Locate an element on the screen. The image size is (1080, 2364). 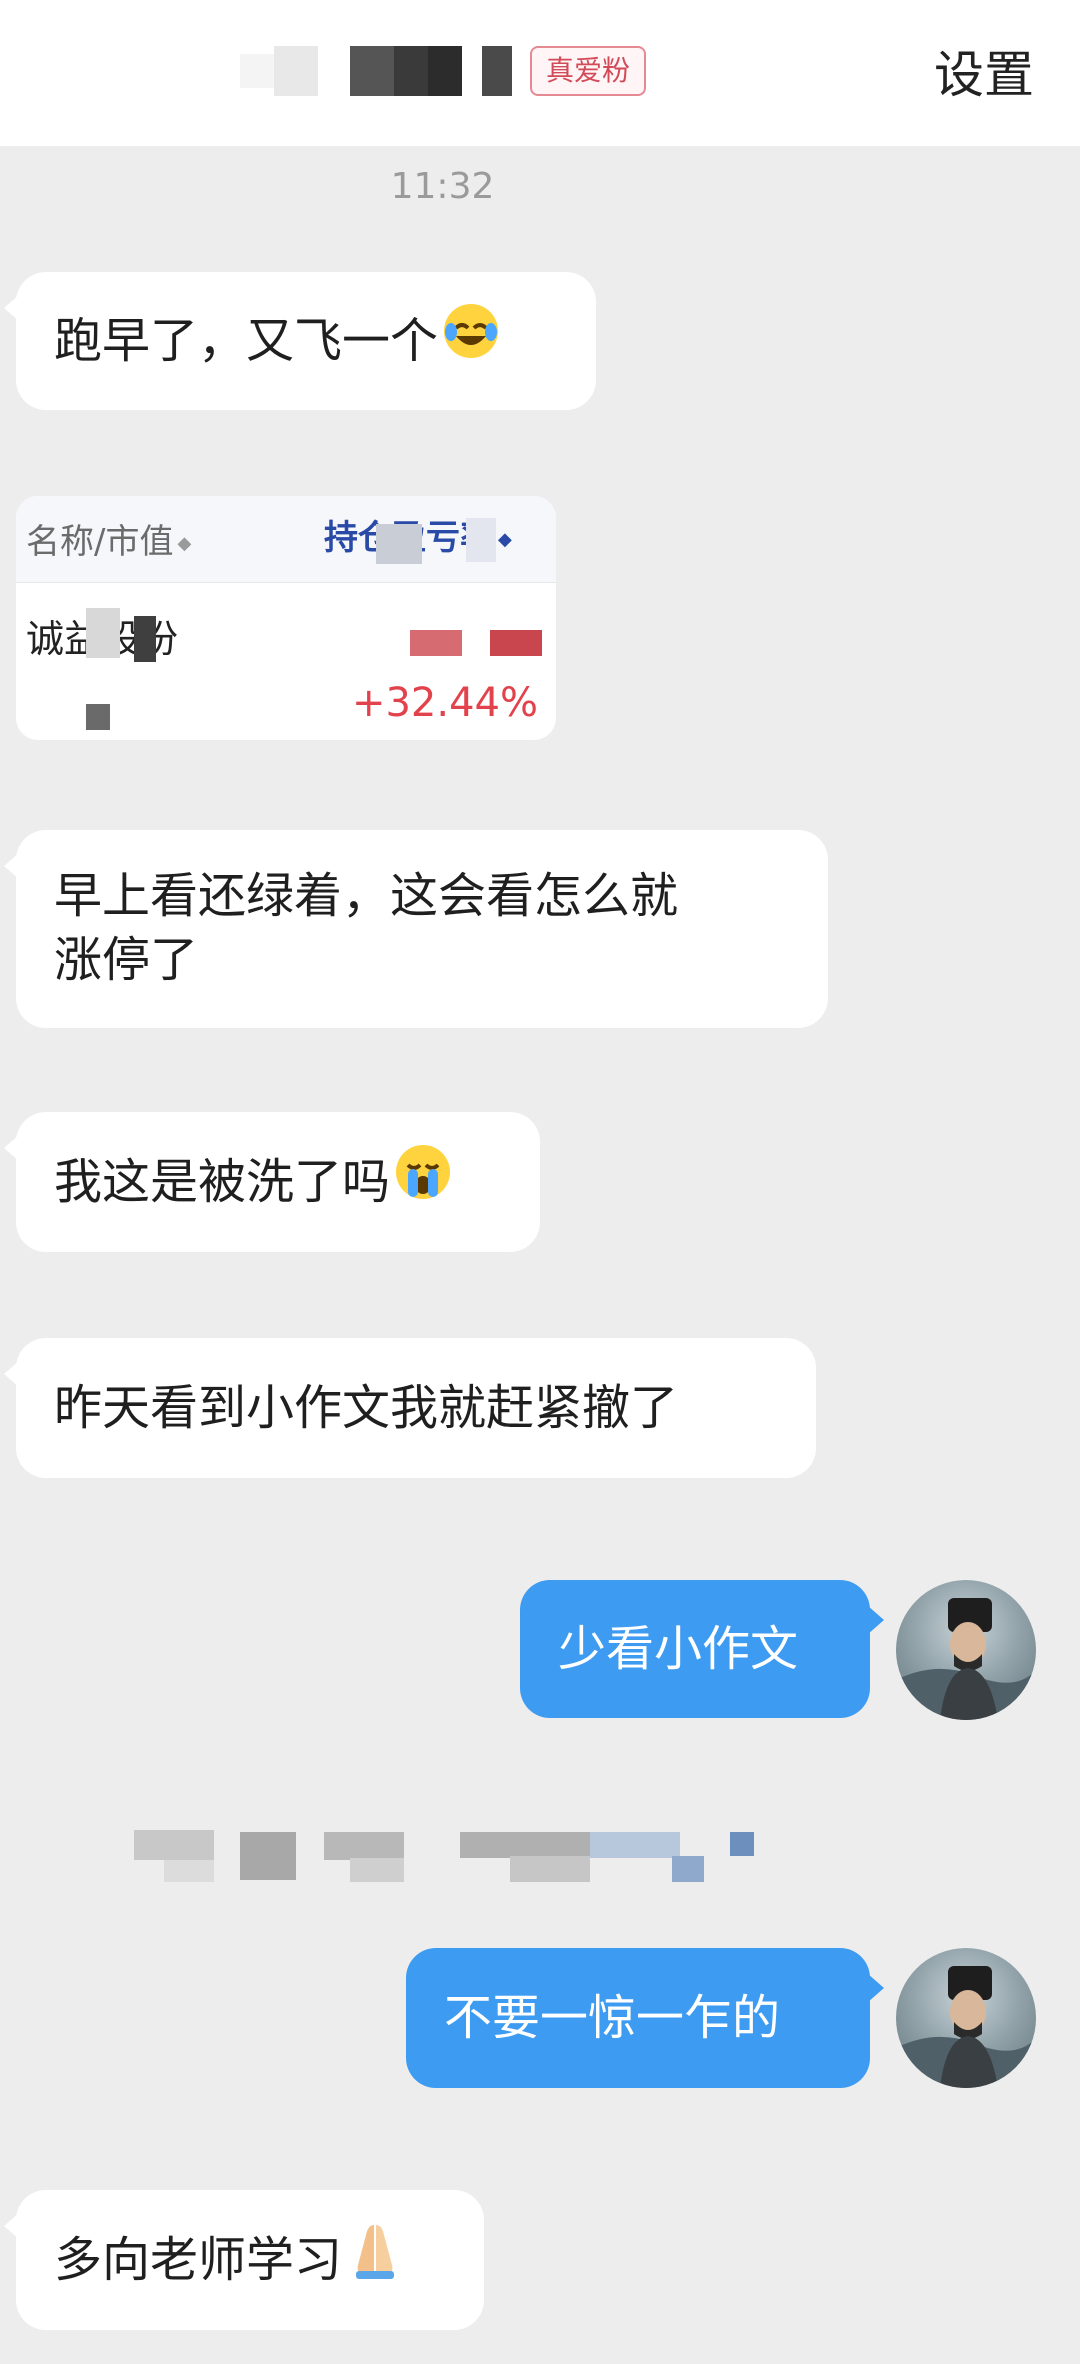
crying-emoji-icon is located at coordinates (423, 1185).